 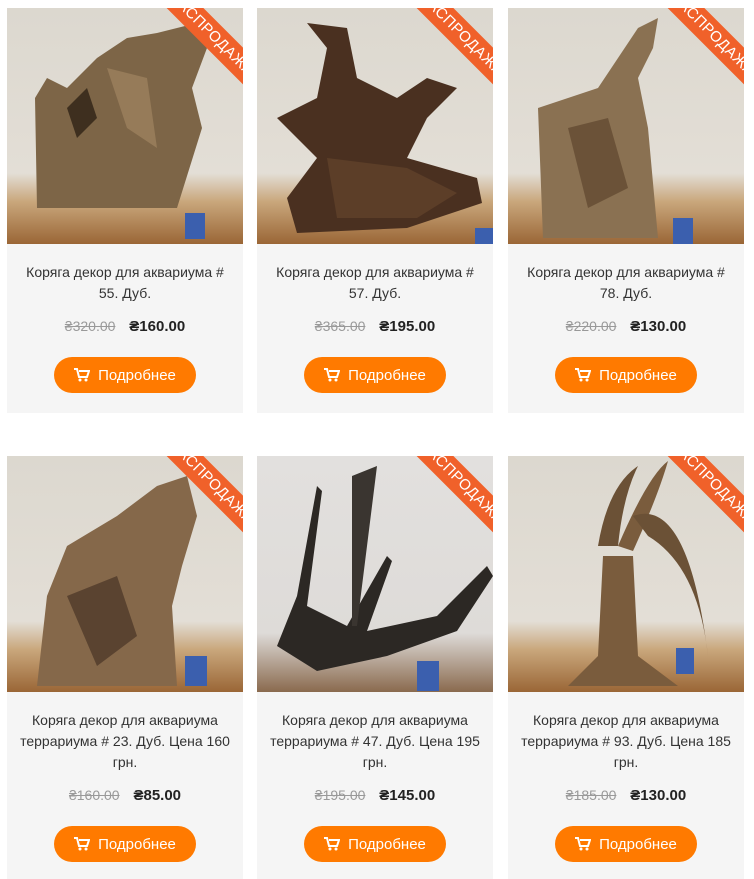 What do you see at coordinates (626, 326) in the screenshot?
I see `price-block: ₴220.00 ₴130.00` at bounding box center [626, 326].